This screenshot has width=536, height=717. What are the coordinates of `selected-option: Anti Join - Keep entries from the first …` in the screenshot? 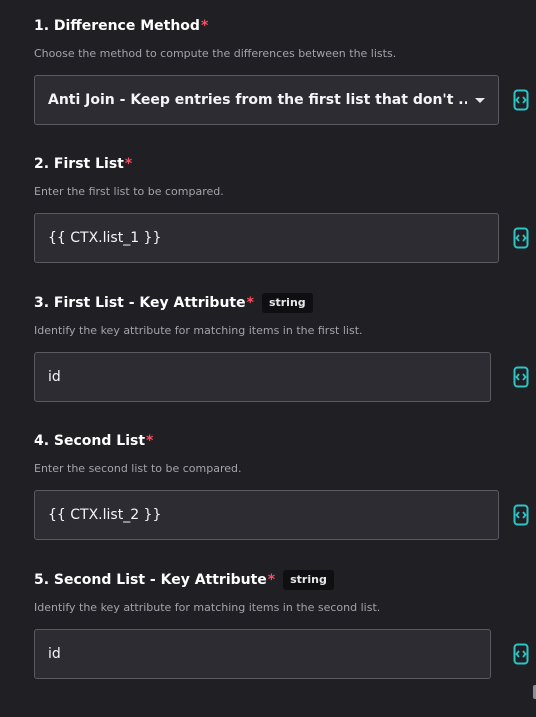 It's located at (257, 100).